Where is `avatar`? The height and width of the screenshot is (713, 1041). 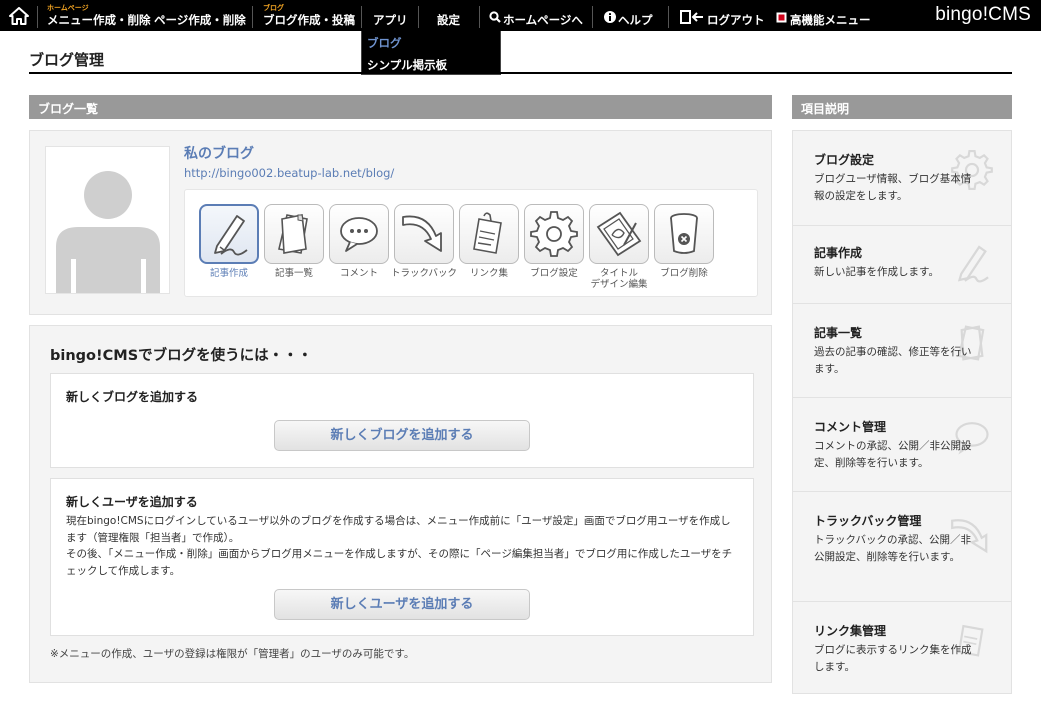
avatar is located at coordinates (107, 220).